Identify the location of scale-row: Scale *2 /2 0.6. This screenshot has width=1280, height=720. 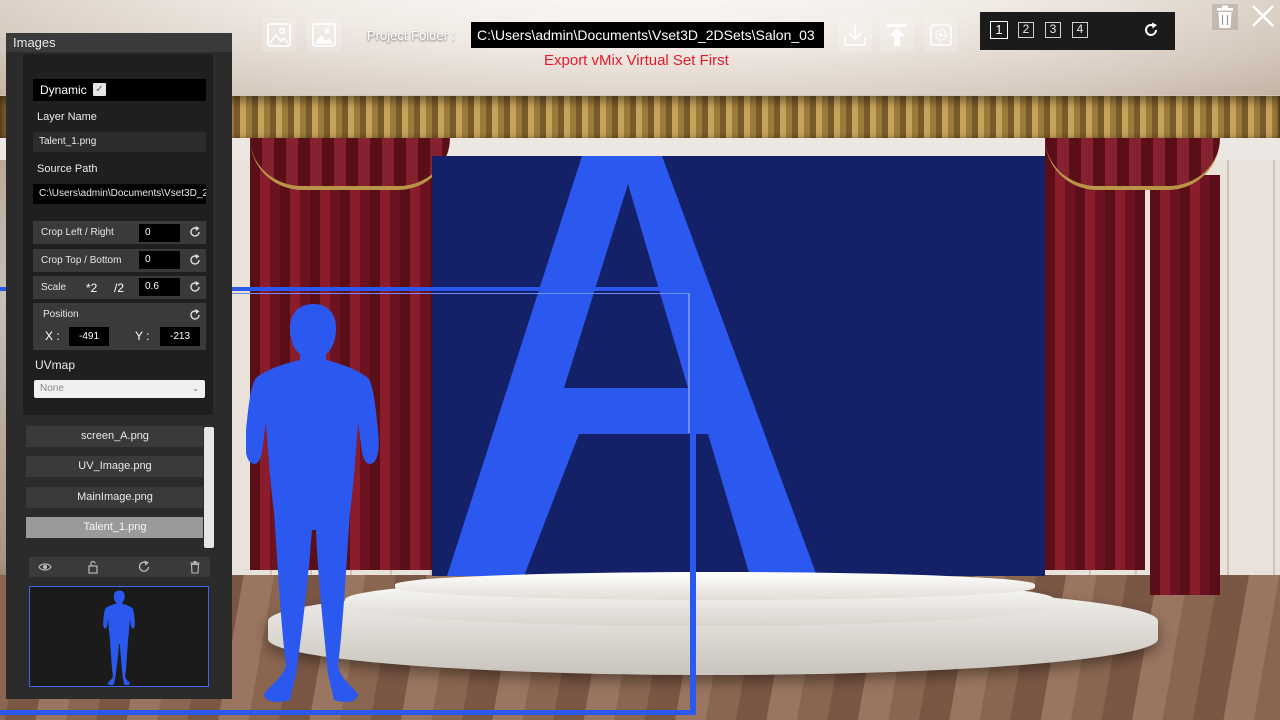
(119, 287).